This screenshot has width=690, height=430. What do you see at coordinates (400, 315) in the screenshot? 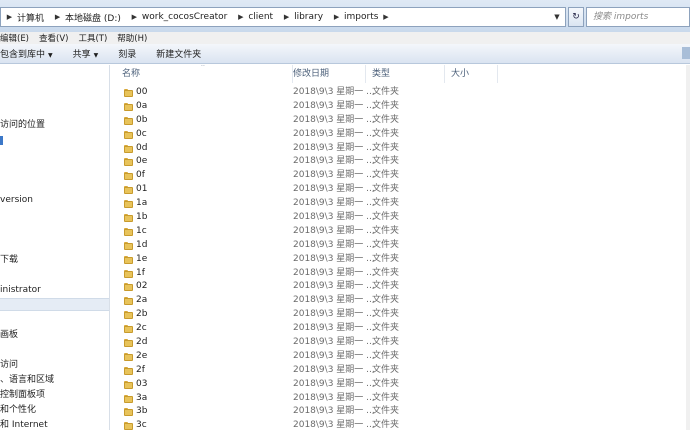
I see `file-row: 2b 2018\9\3 星期一 ... 文件夹` at bounding box center [400, 315].